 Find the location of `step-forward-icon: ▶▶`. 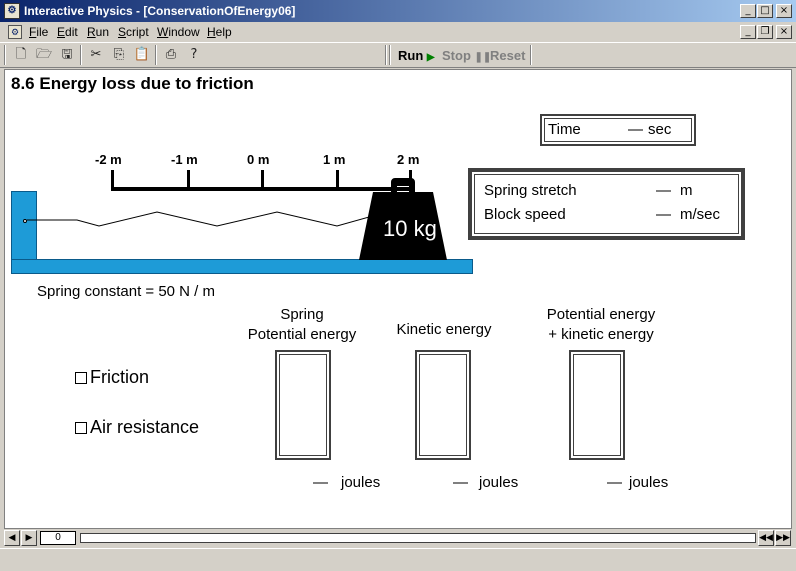

step-forward-icon: ▶▶ is located at coordinates (783, 538).